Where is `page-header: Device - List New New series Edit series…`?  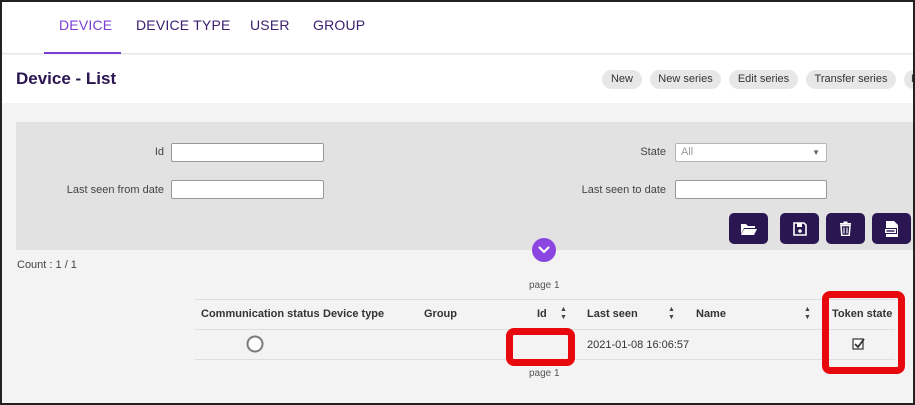 page-header: Device - List New New series Edit series… is located at coordinates (457, 79).